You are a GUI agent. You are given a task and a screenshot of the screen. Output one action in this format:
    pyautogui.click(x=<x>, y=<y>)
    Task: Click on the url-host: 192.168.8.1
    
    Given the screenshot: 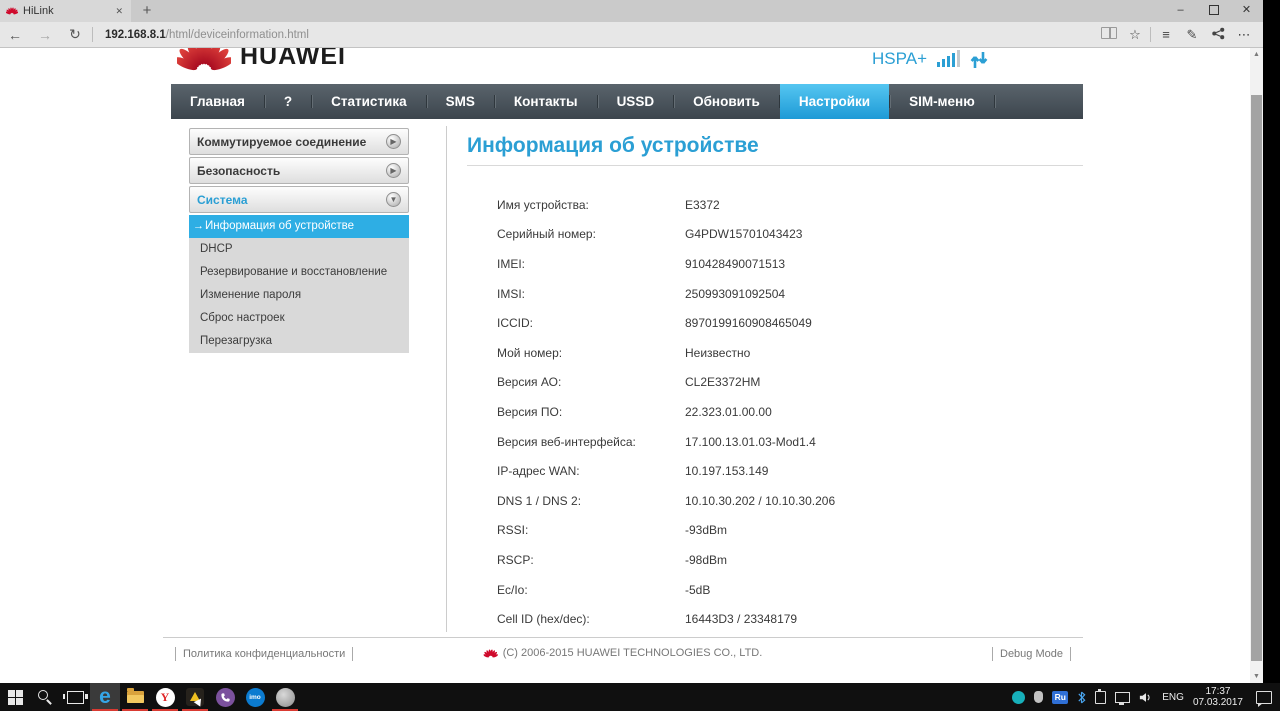 What is the action you would take?
    pyautogui.click(x=135, y=34)
    